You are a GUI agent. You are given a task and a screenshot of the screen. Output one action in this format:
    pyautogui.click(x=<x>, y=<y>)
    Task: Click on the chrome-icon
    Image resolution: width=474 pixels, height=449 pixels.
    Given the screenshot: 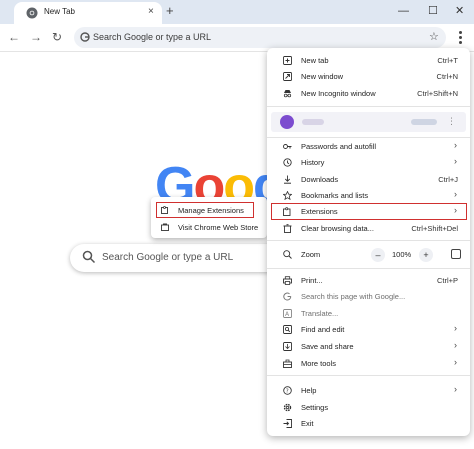 What is the action you would take?
    pyautogui.click(x=32, y=13)
    